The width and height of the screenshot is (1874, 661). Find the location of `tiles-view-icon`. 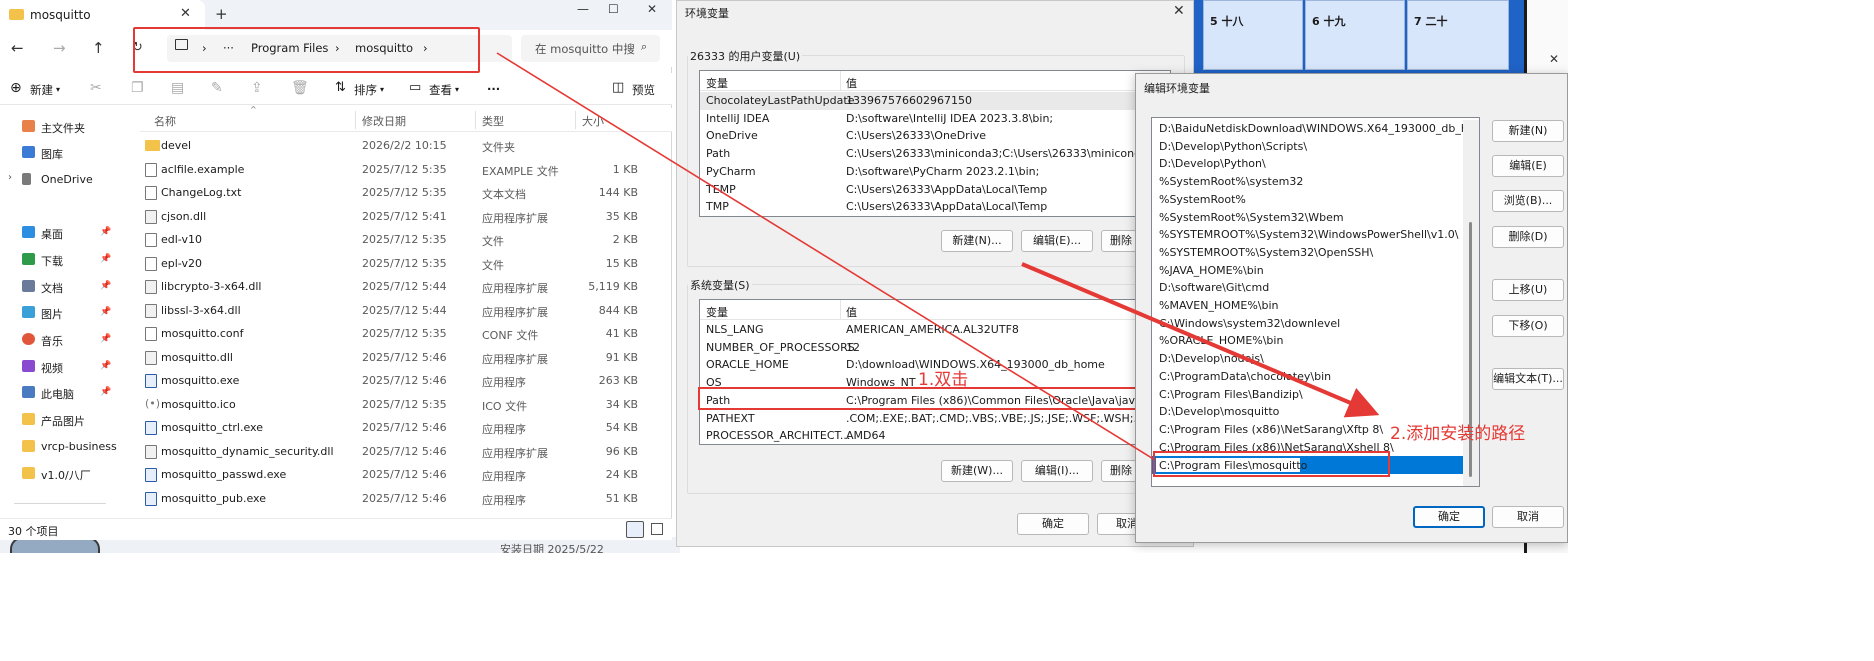

tiles-view-icon is located at coordinates (657, 529).